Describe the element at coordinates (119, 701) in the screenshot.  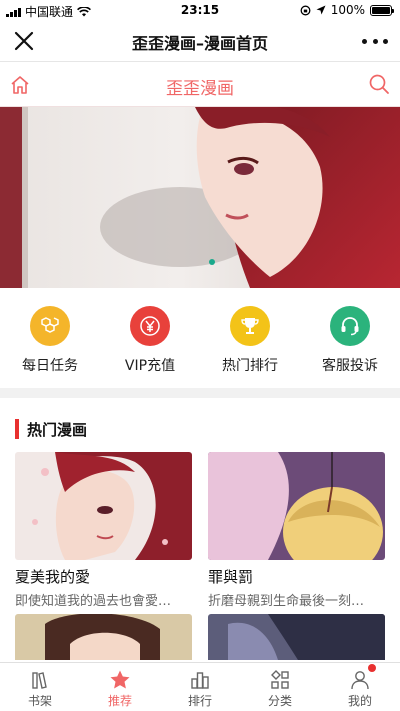
I see `tab-label: 推荐` at that location.